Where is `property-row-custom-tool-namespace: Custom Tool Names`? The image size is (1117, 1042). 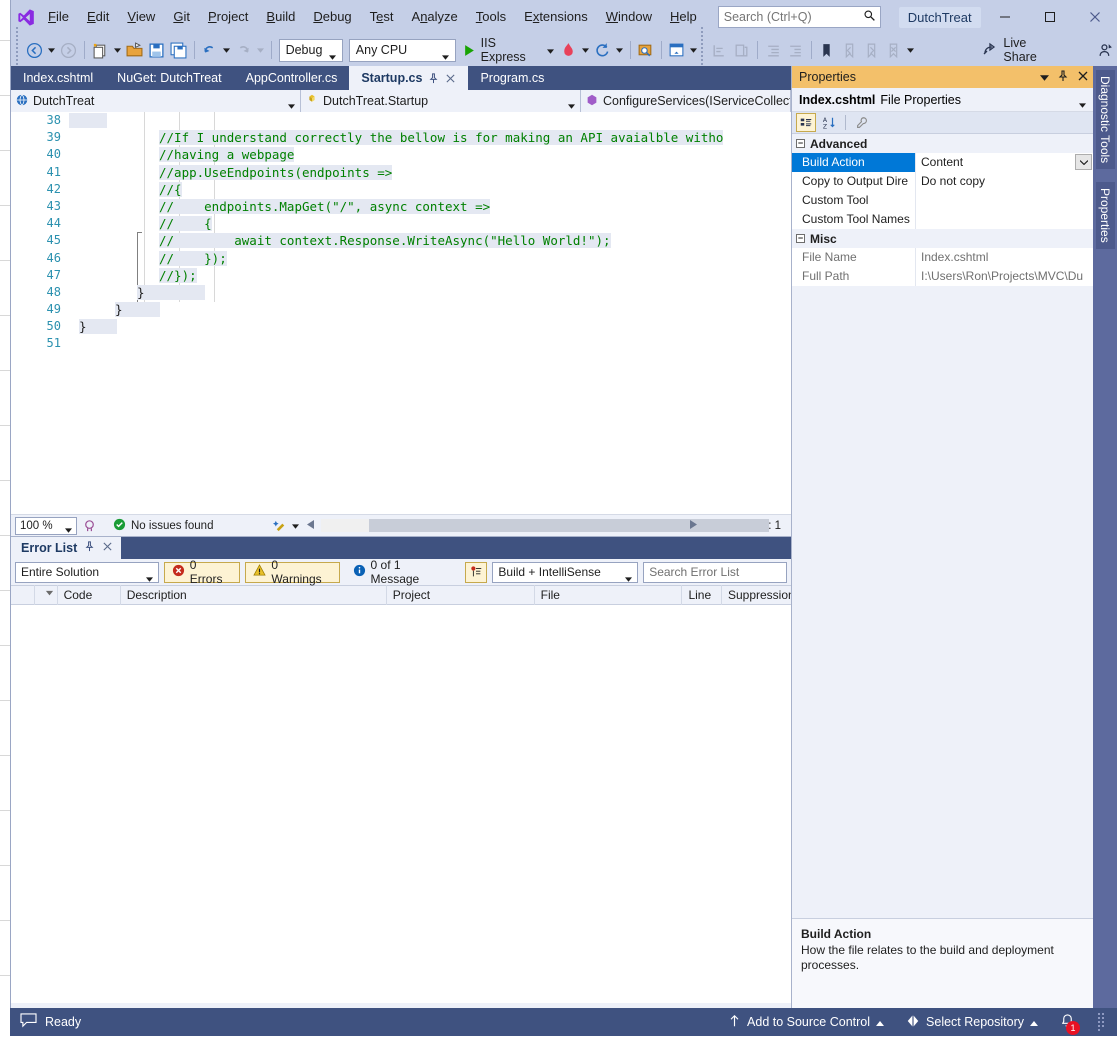 property-row-custom-tool-namespace: Custom Tool Names is located at coordinates (942, 219).